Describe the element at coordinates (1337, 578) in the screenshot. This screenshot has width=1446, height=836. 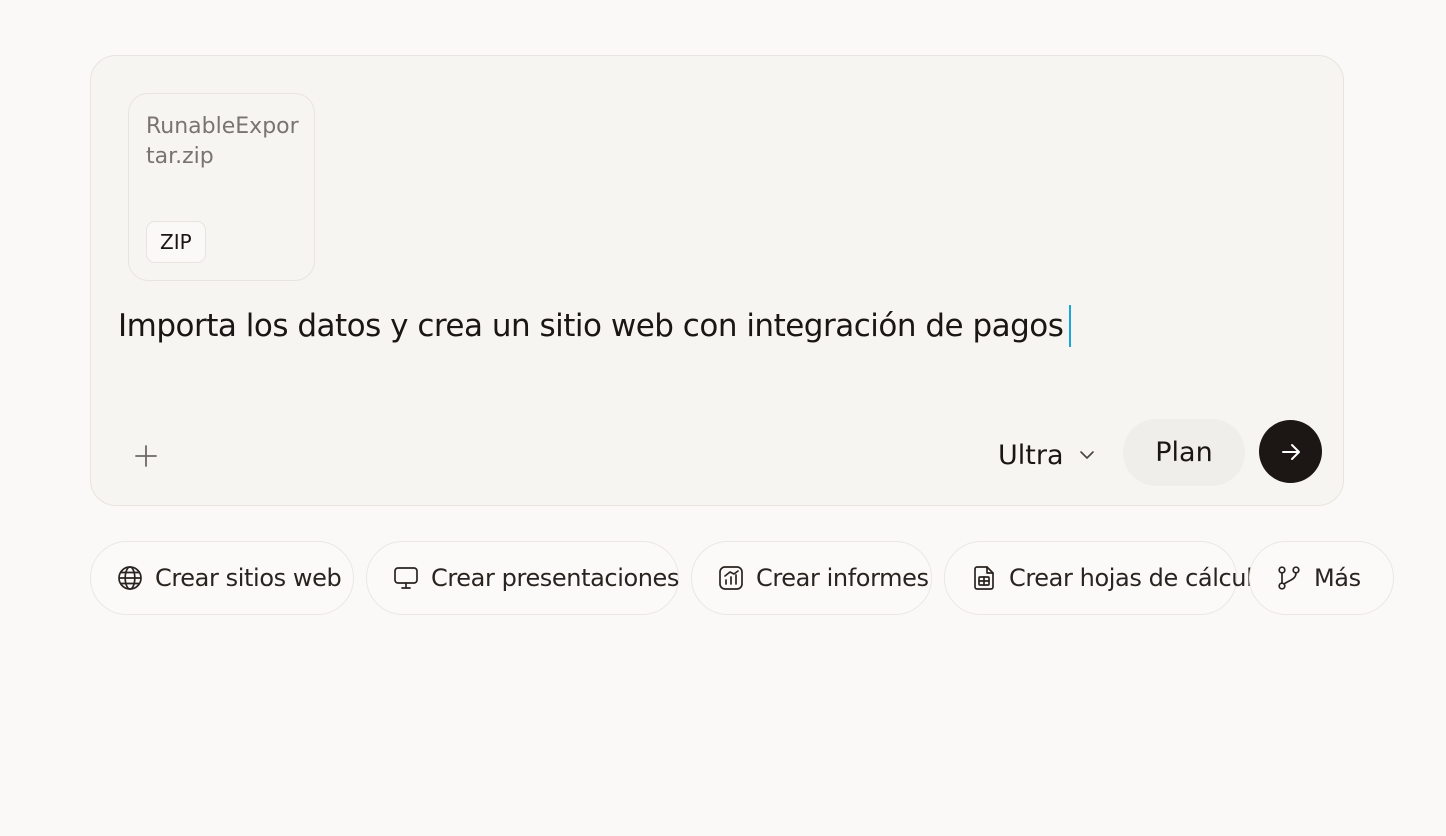
I see `quick-action-label: Más` at that location.